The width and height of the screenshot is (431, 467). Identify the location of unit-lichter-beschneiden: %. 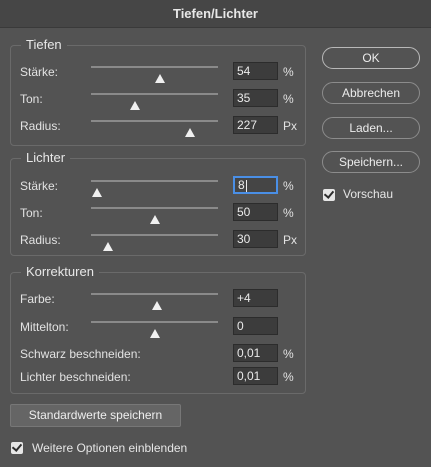
(288, 377).